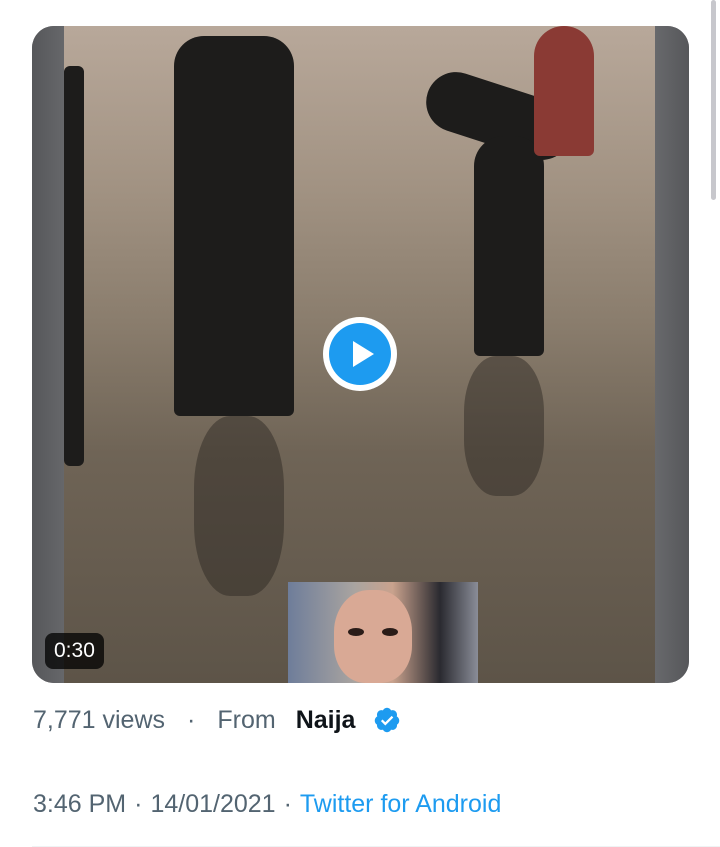 The width and height of the screenshot is (720, 847). Describe the element at coordinates (213, 803) in the screenshot. I see `tweet-date: 14/01/2021` at that location.